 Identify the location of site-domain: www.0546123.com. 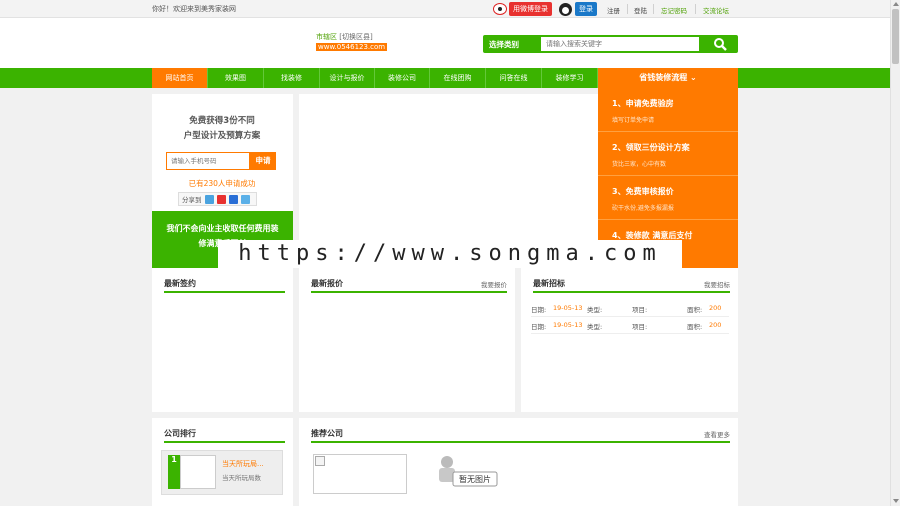
(352, 47).